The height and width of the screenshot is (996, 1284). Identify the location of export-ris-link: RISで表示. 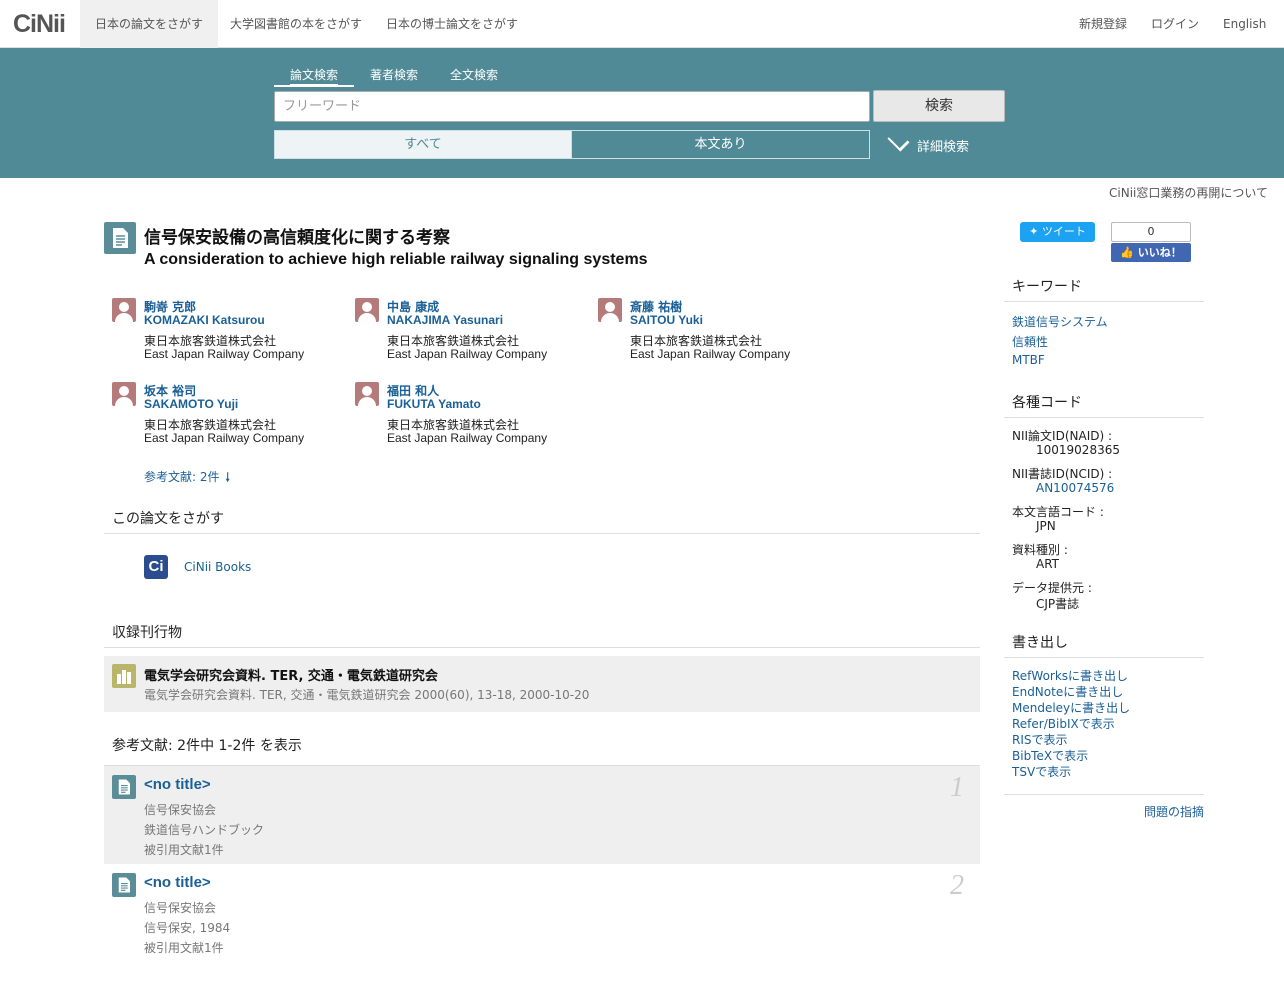
(1040, 739).